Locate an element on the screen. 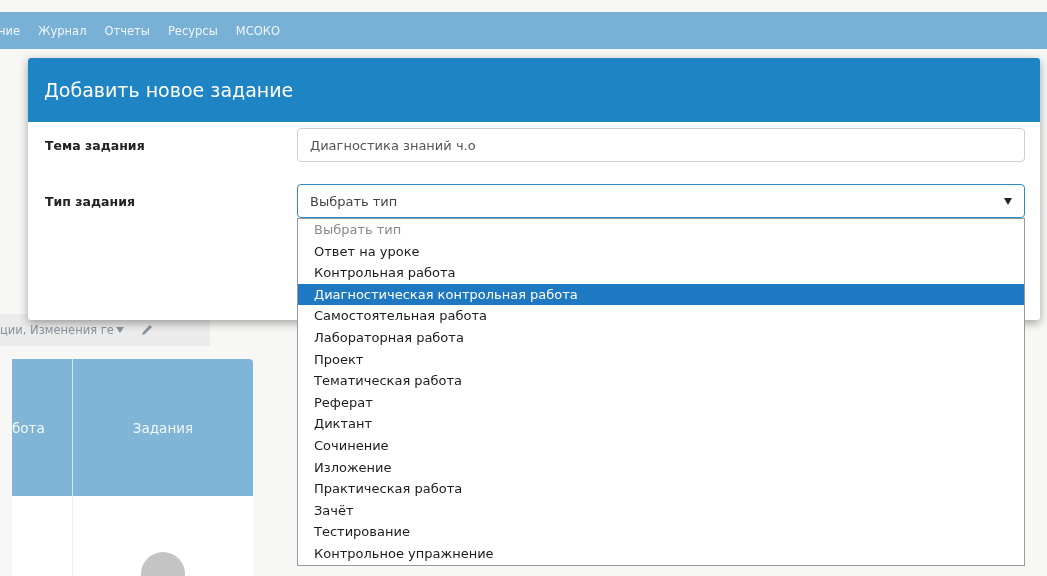  dropdown-option: Тематическая работа is located at coordinates (661, 381).